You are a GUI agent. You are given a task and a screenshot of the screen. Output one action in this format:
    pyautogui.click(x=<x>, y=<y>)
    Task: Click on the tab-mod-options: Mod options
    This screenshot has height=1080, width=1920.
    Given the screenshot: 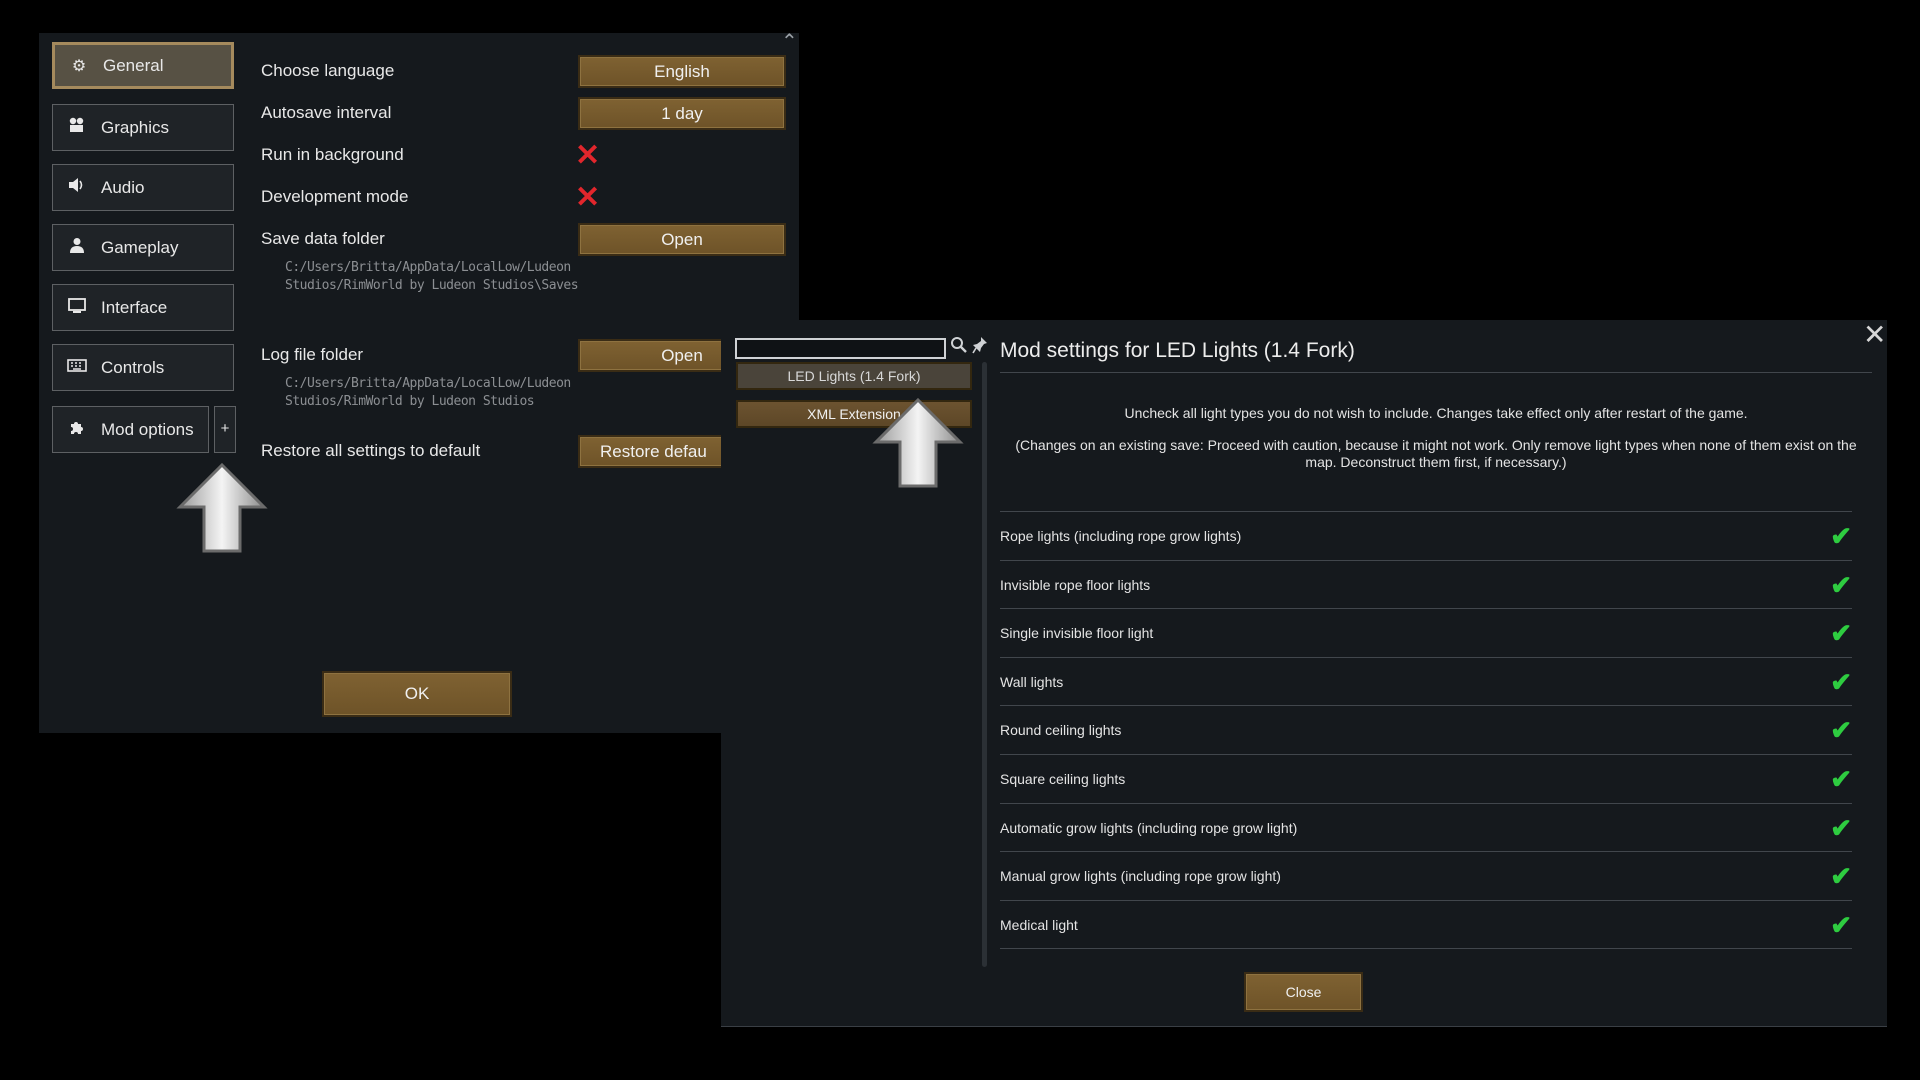 What is the action you would take?
    pyautogui.click(x=130, y=429)
    